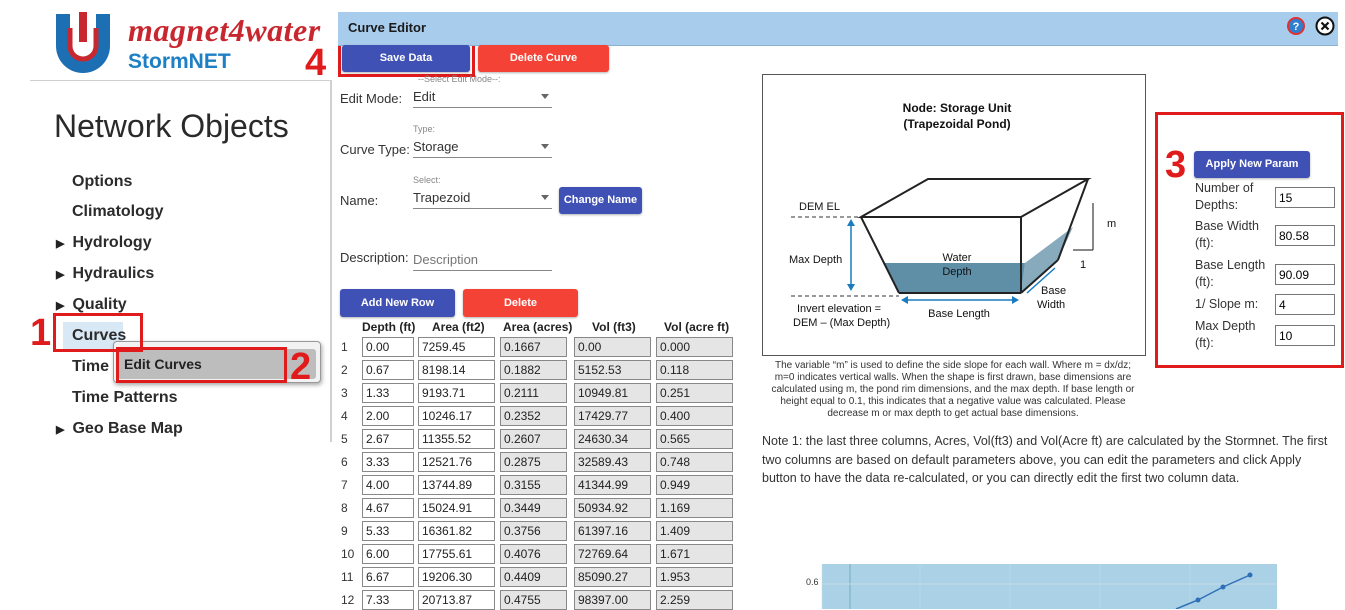  What do you see at coordinates (456, 531) in the screenshot?
I see `area-ft2-cell: 16361.82` at bounding box center [456, 531].